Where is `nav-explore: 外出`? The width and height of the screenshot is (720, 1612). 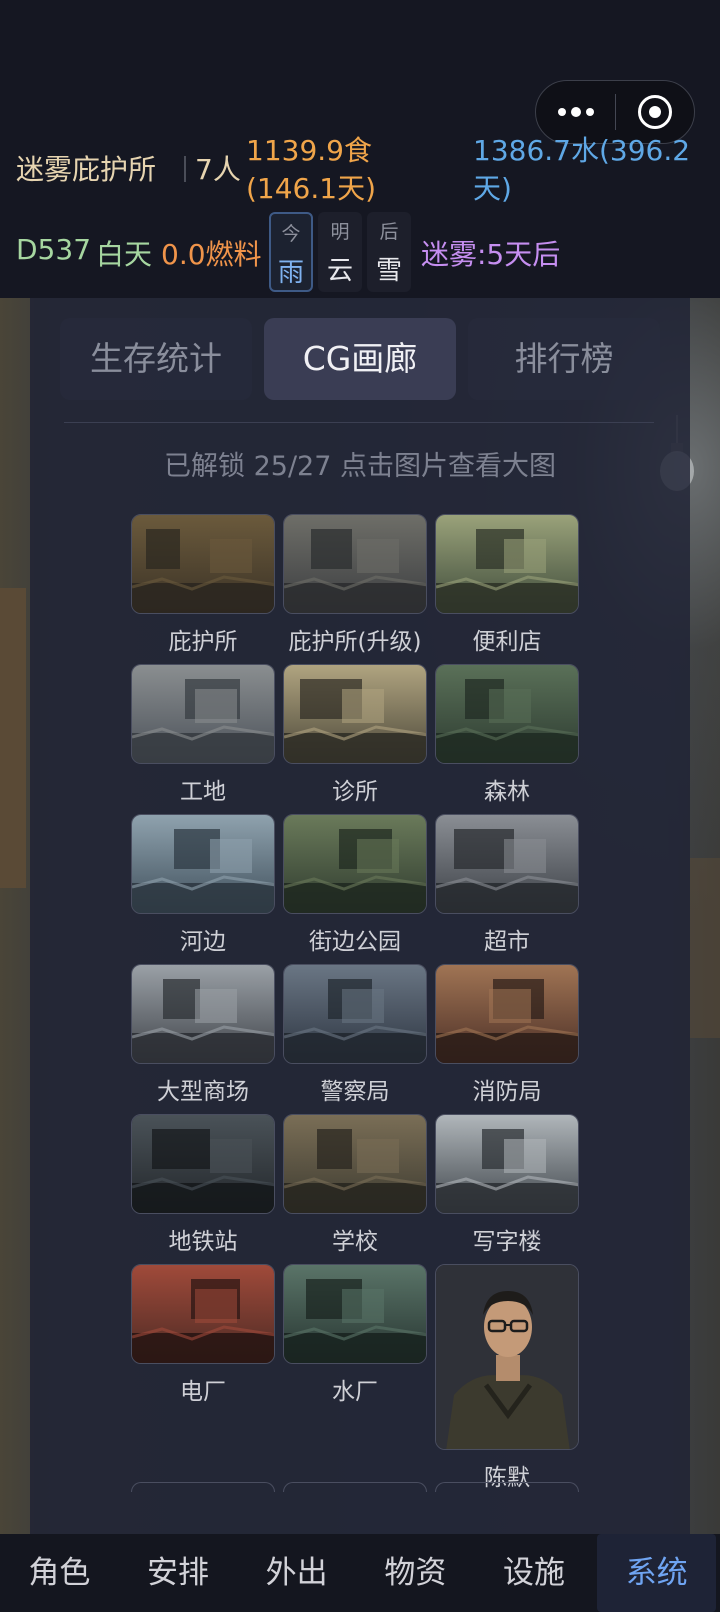
nav-explore: 外出 is located at coordinates (296, 1573).